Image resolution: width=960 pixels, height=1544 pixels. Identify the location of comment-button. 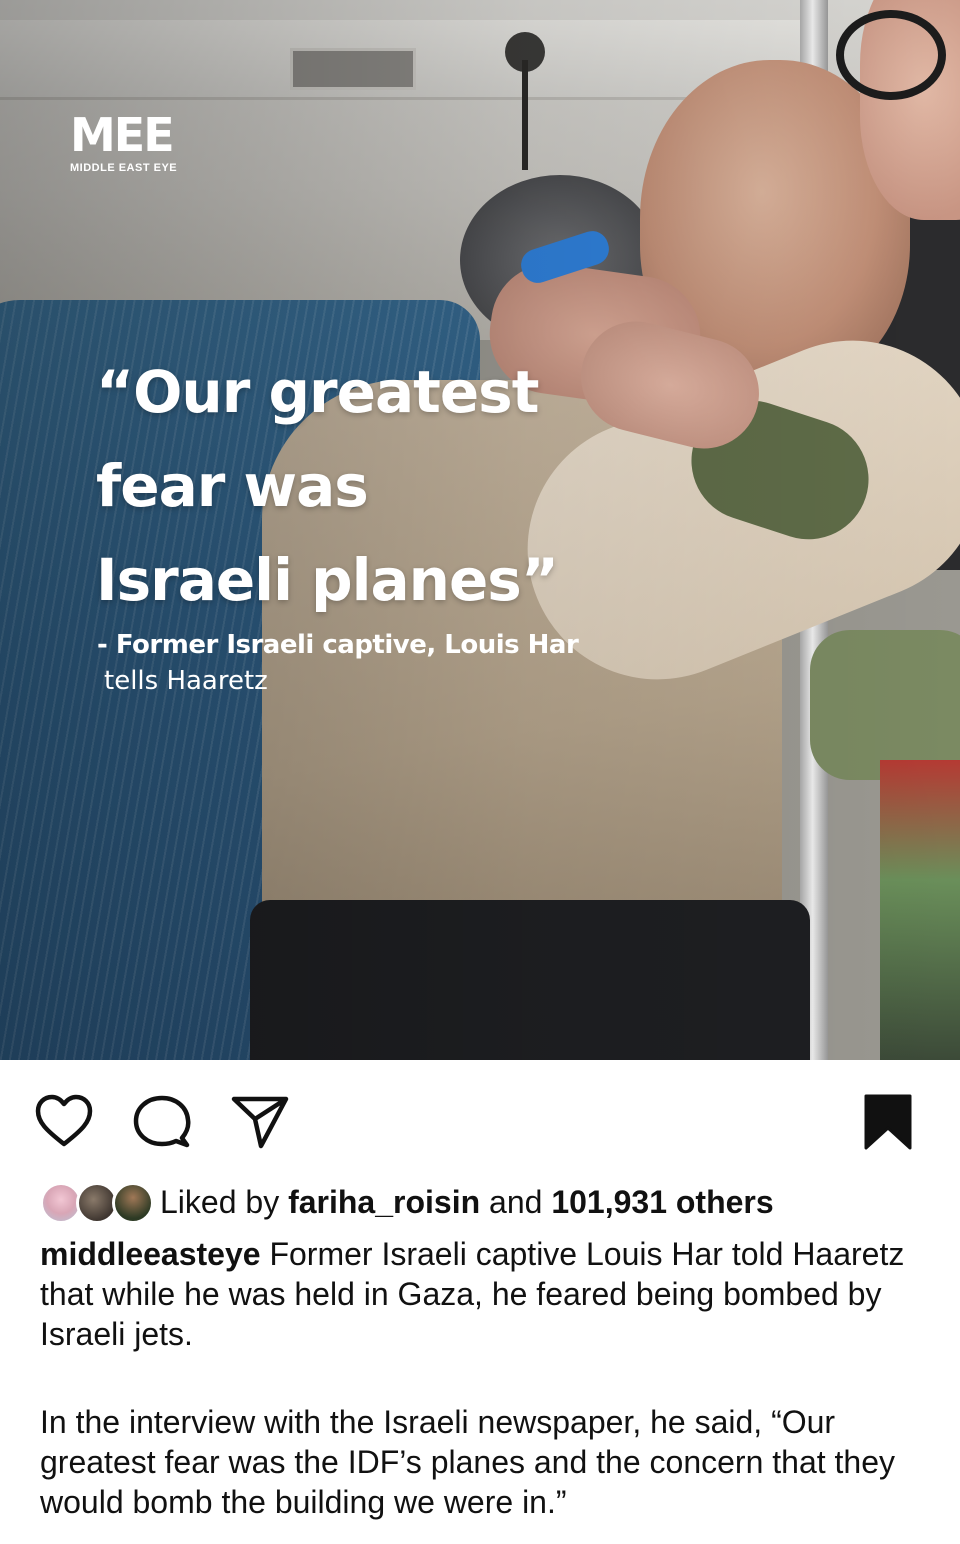
(162, 1122).